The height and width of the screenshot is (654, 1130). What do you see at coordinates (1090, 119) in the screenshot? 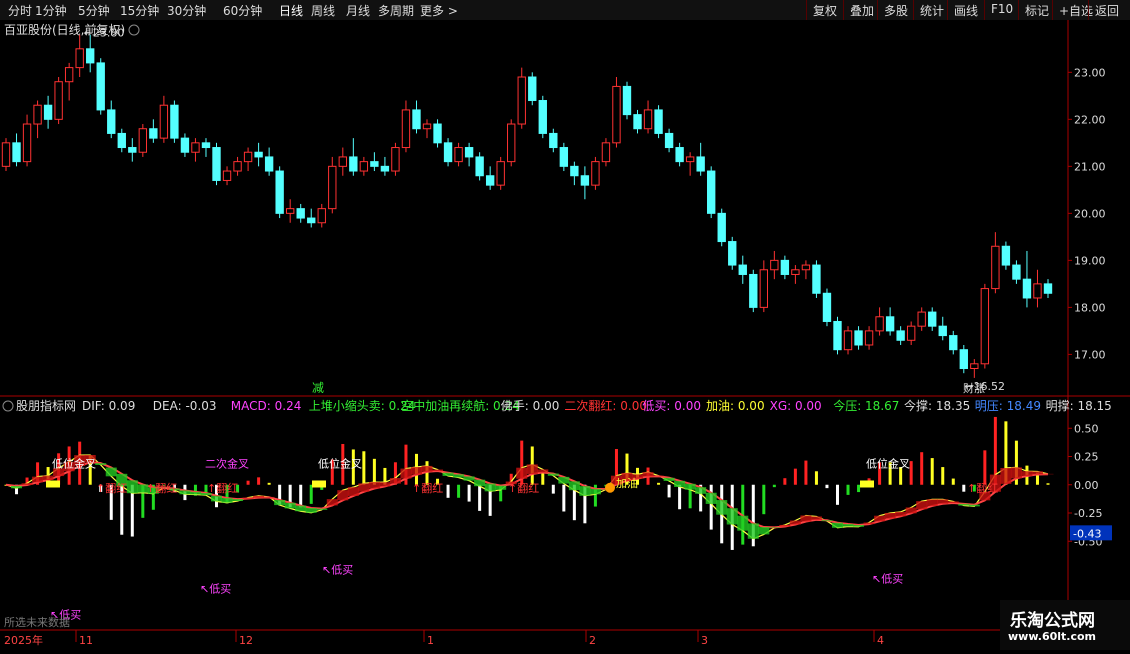
I see `price-tick-label-1: 22.00` at bounding box center [1090, 119].